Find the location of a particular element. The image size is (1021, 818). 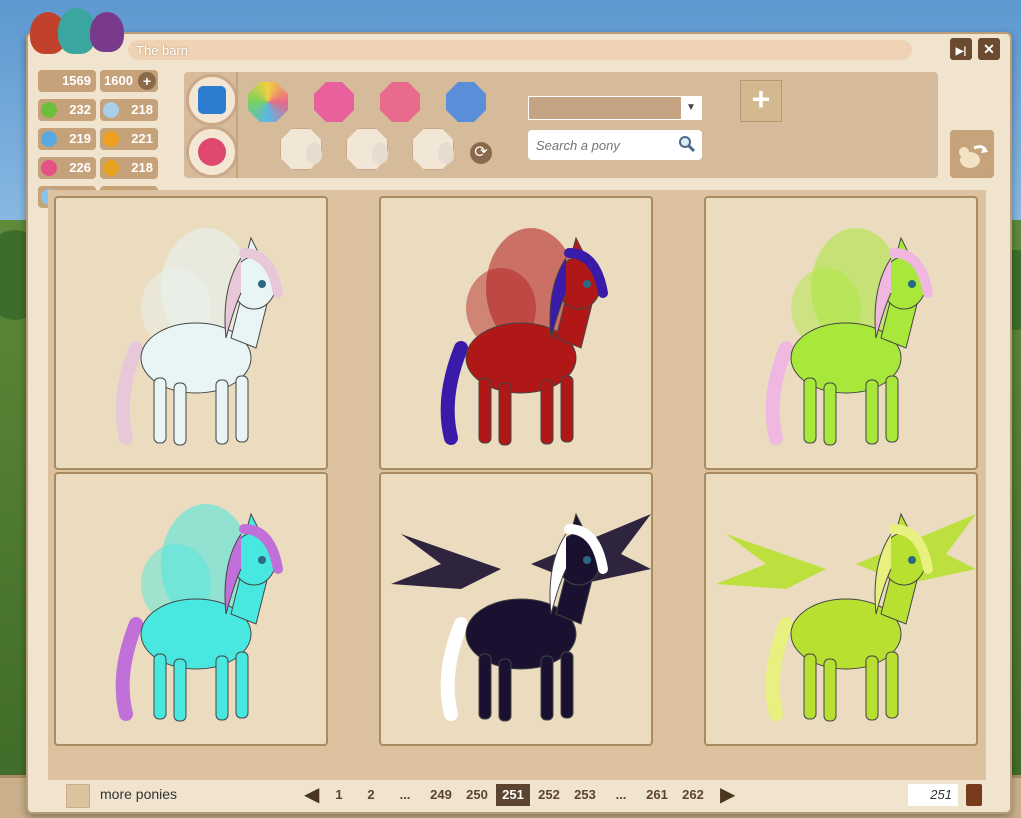

two-ponies-icon is located at coordinates (466, 102).